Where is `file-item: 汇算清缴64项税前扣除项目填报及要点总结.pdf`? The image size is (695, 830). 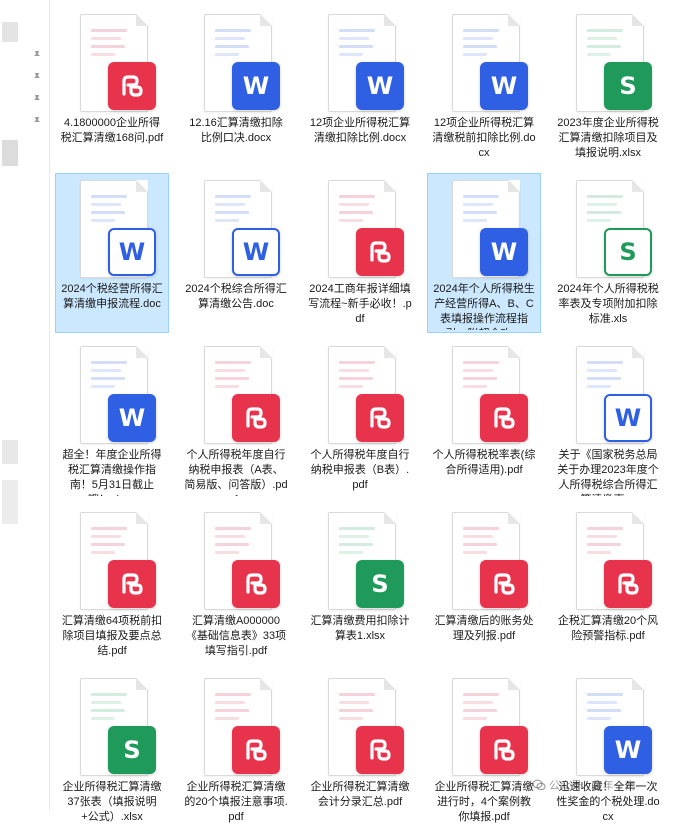
file-item: 汇算清缴64项税前扣除项目填报及要点总结.pdf is located at coordinates (112, 585).